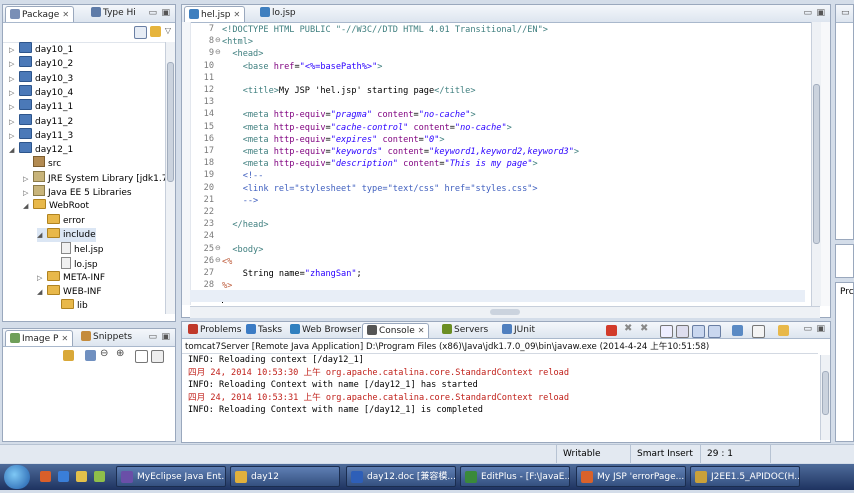  I want to click on tab-image-preview: Image P ✕, so click(39, 338).